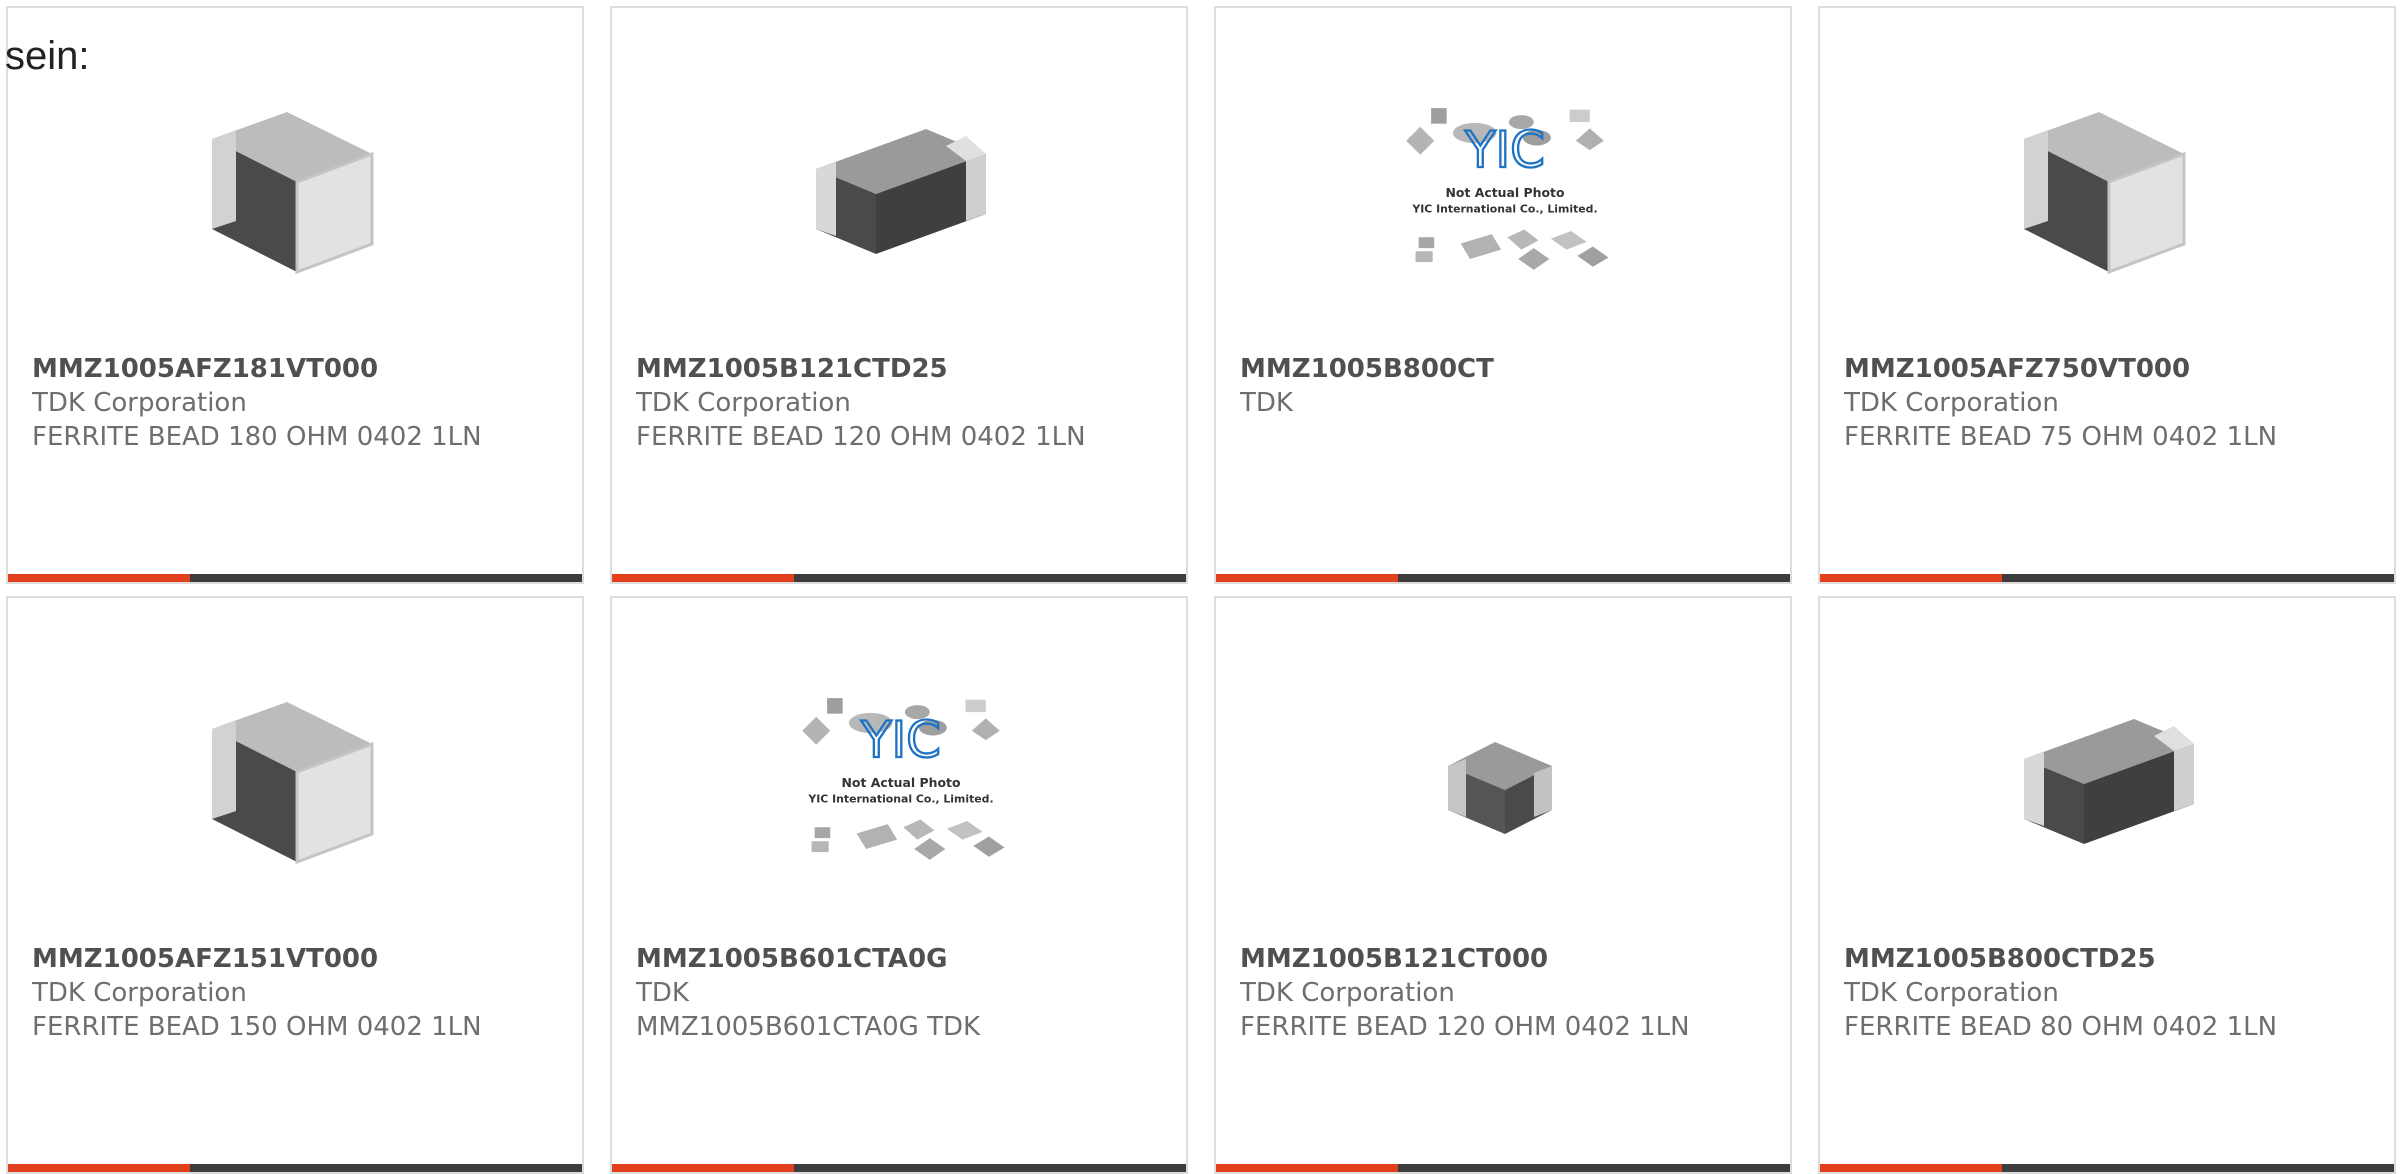 The width and height of the screenshot is (2400, 1174). Describe the element at coordinates (1480, 369) in the screenshot. I see `part-number: MMZ1005B800CT` at that location.